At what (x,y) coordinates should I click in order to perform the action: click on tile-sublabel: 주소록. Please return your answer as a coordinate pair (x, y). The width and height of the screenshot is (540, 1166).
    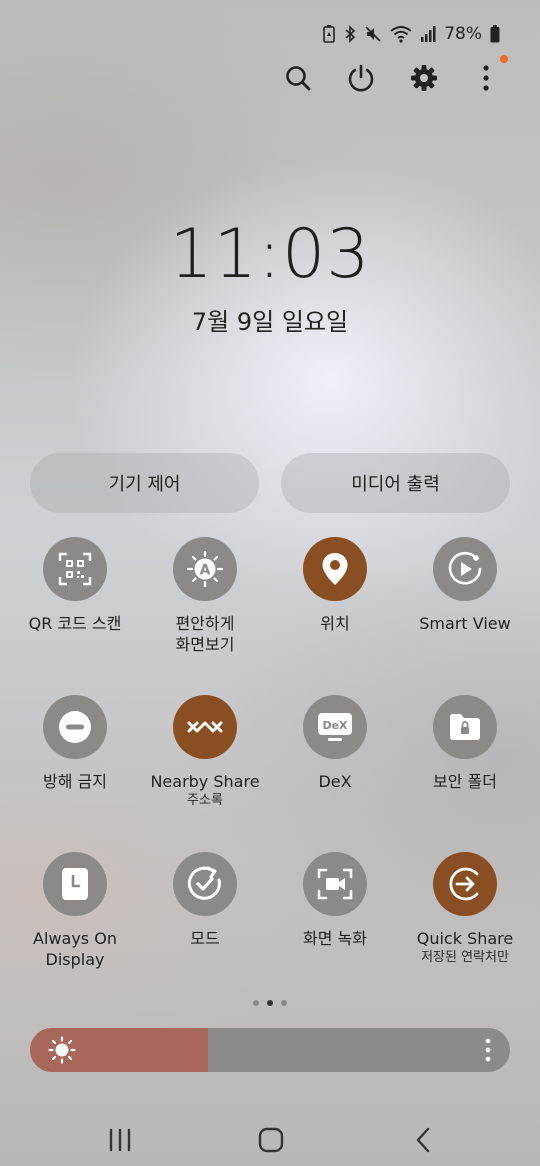
    Looking at the image, I should click on (205, 800).